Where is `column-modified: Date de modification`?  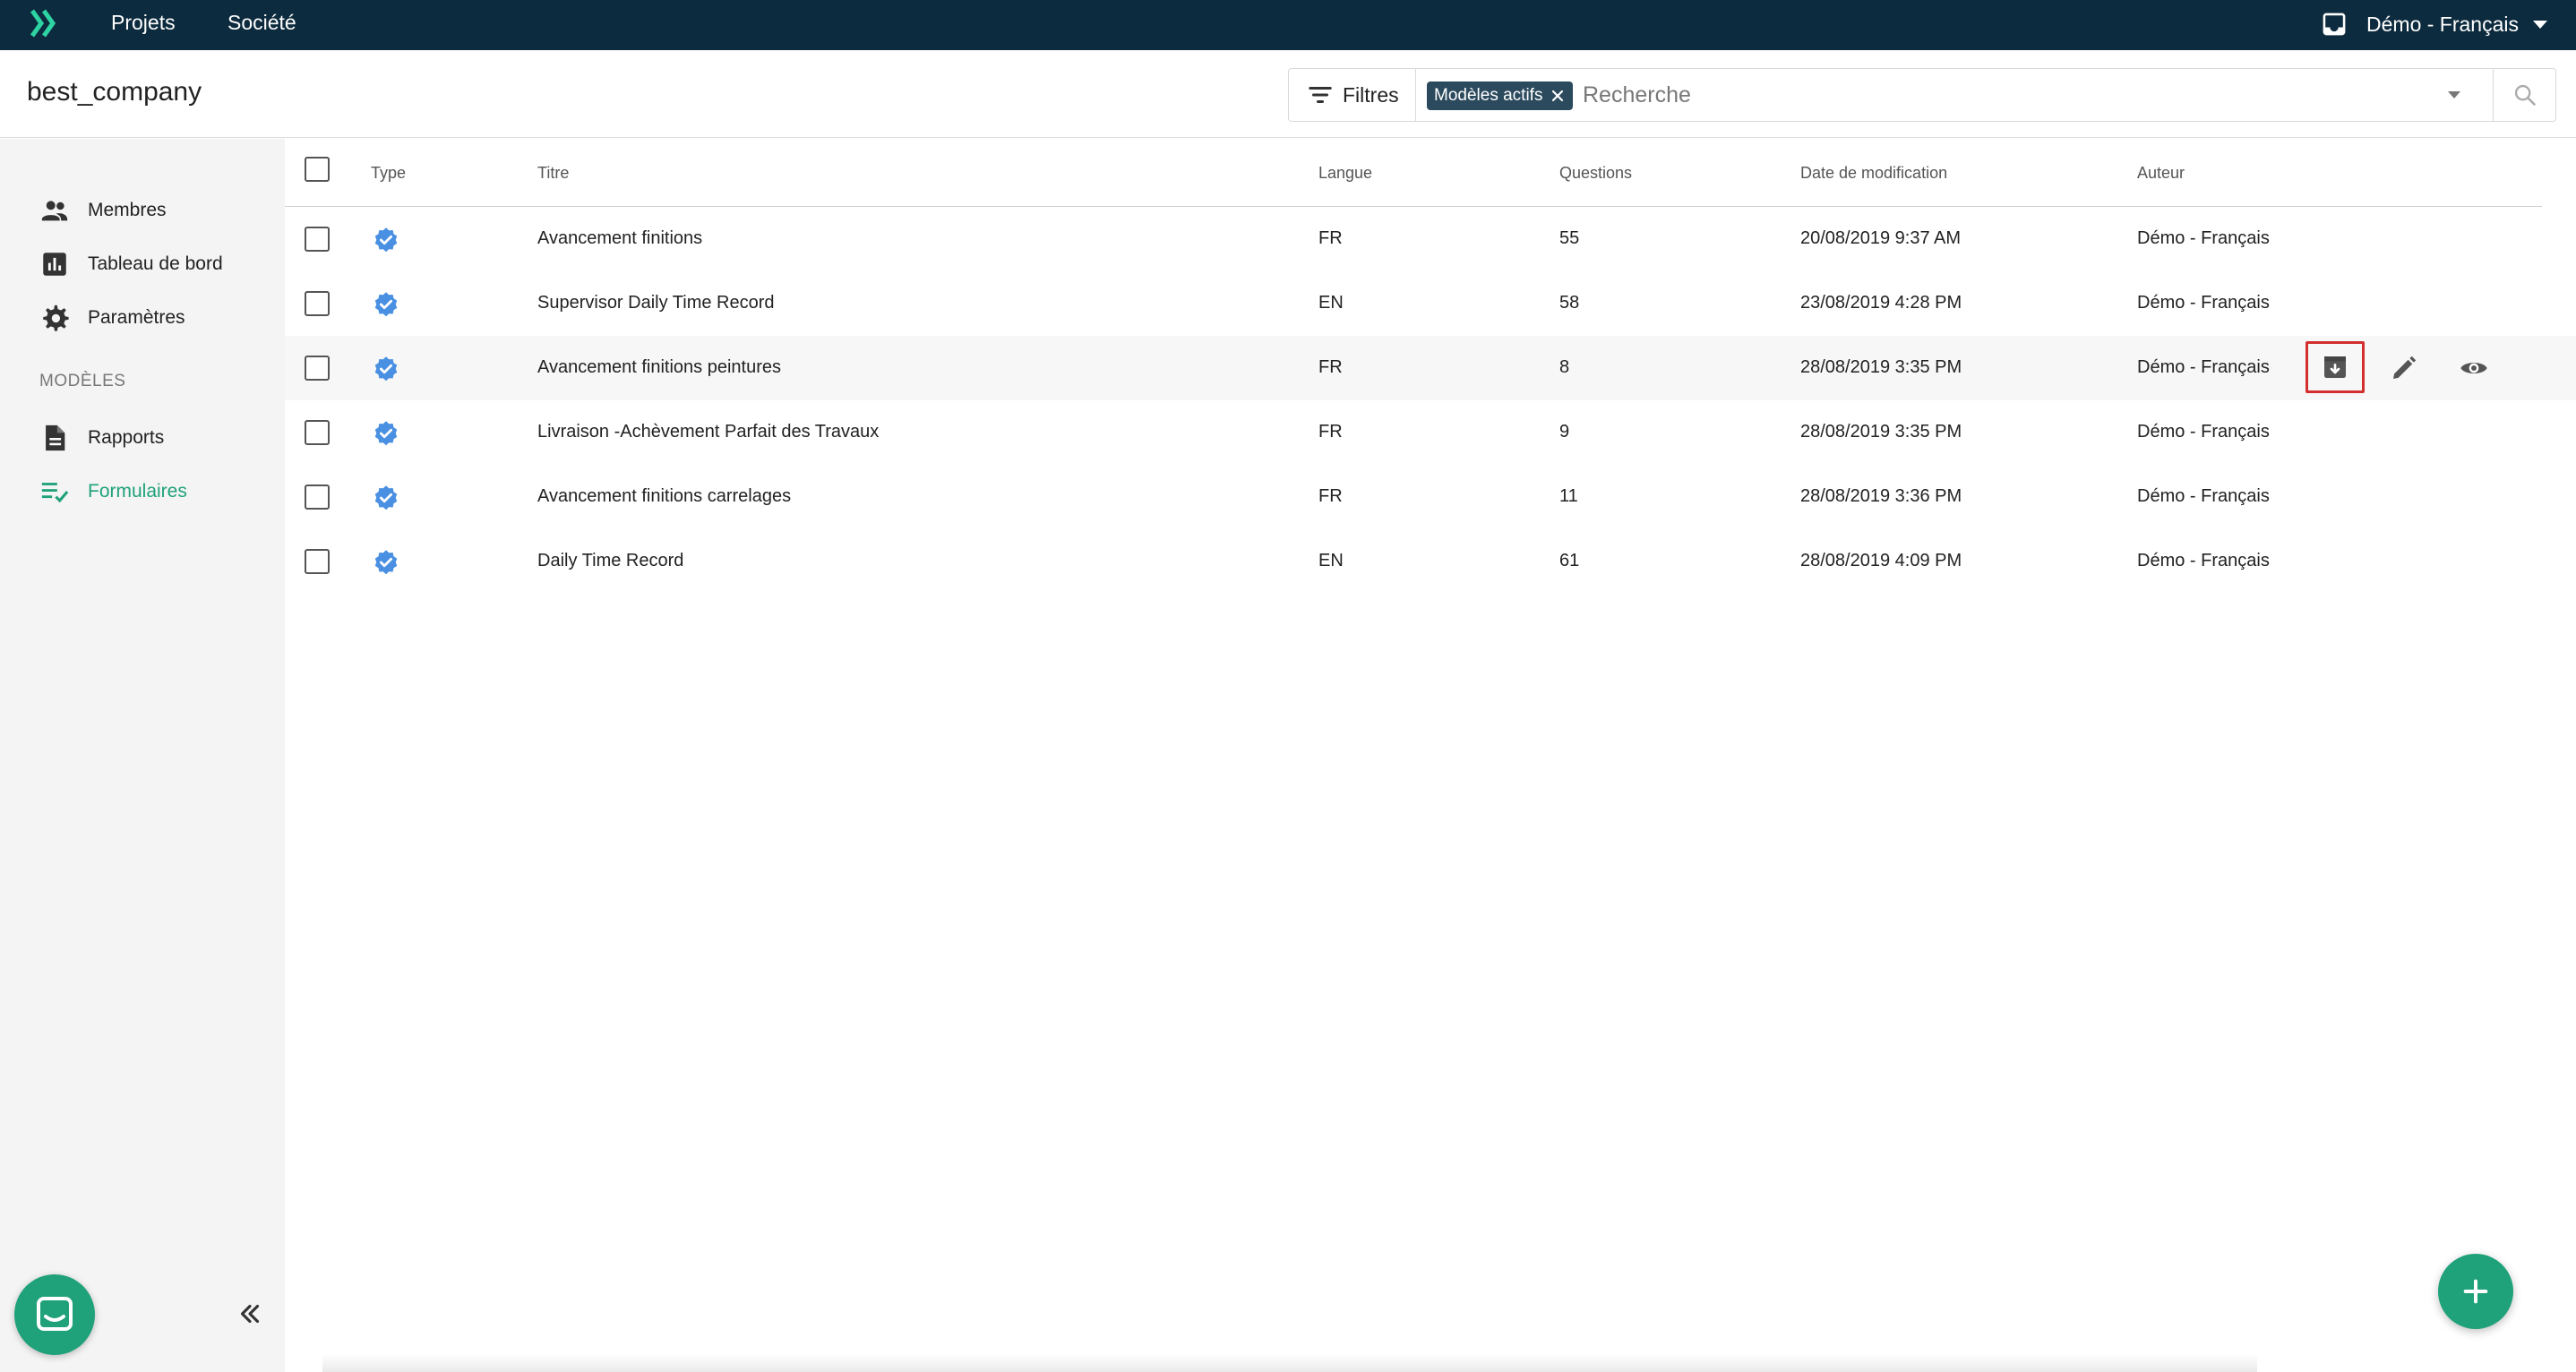 column-modified: Date de modification is located at coordinates (1873, 173).